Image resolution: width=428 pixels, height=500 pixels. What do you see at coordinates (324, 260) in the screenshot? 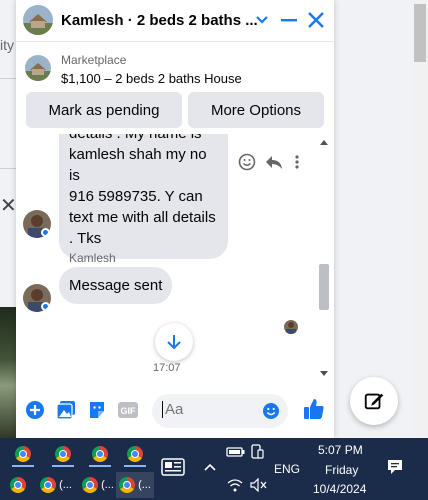
I see `message-scrollbar` at bounding box center [324, 260].